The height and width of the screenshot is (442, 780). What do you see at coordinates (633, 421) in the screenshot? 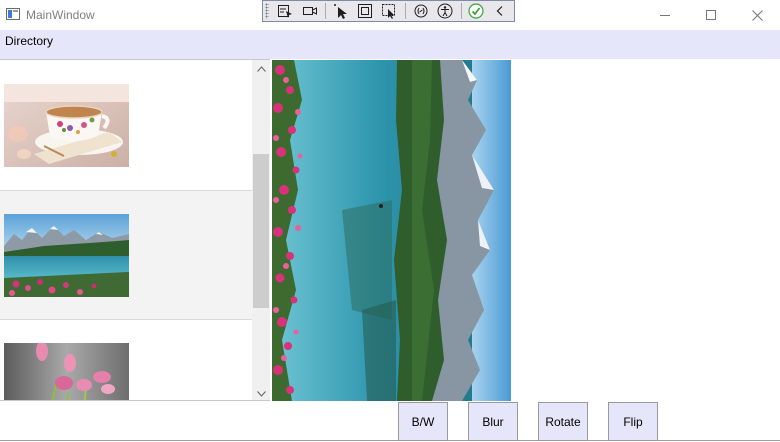
I see `flip-button: Flip` at bounding box center [633, 421].